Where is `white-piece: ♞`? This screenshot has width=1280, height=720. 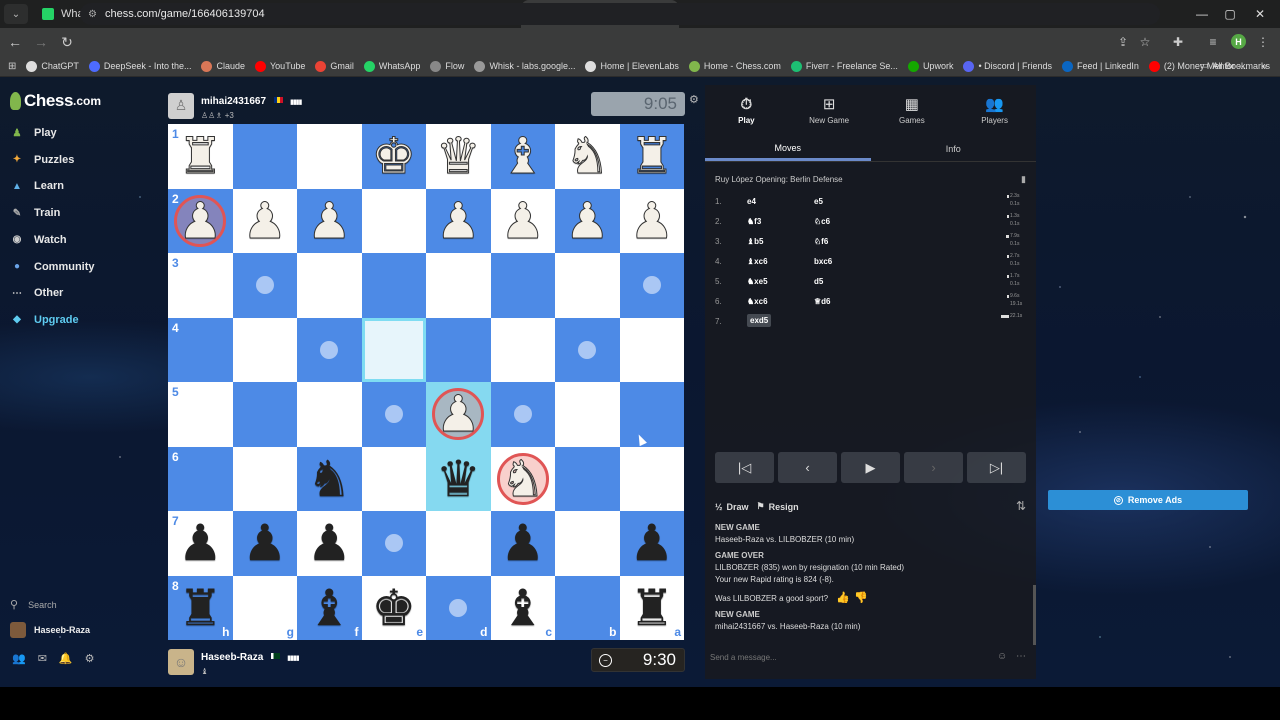
white-piece: ♞ is located at coordinates (587, 156).